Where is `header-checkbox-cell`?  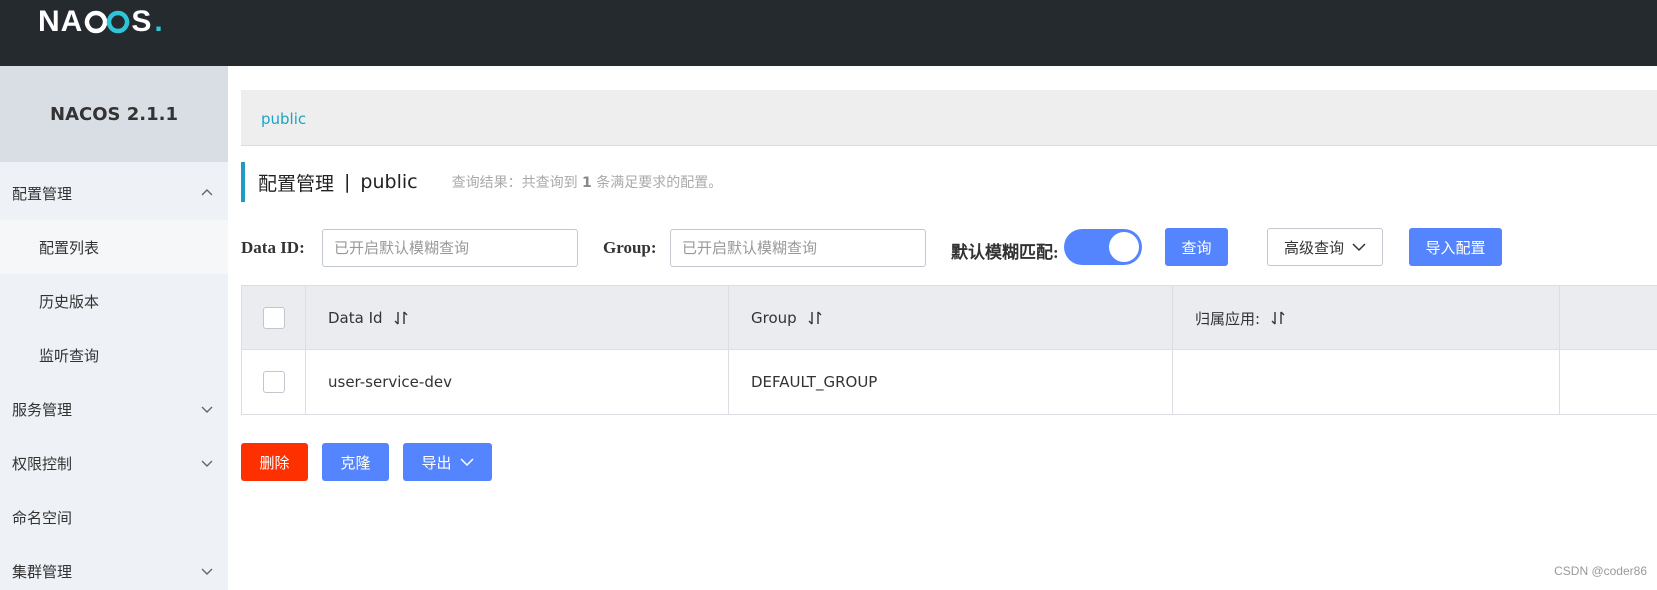 header-checkbox-cell is located at coordinates (274, 318).